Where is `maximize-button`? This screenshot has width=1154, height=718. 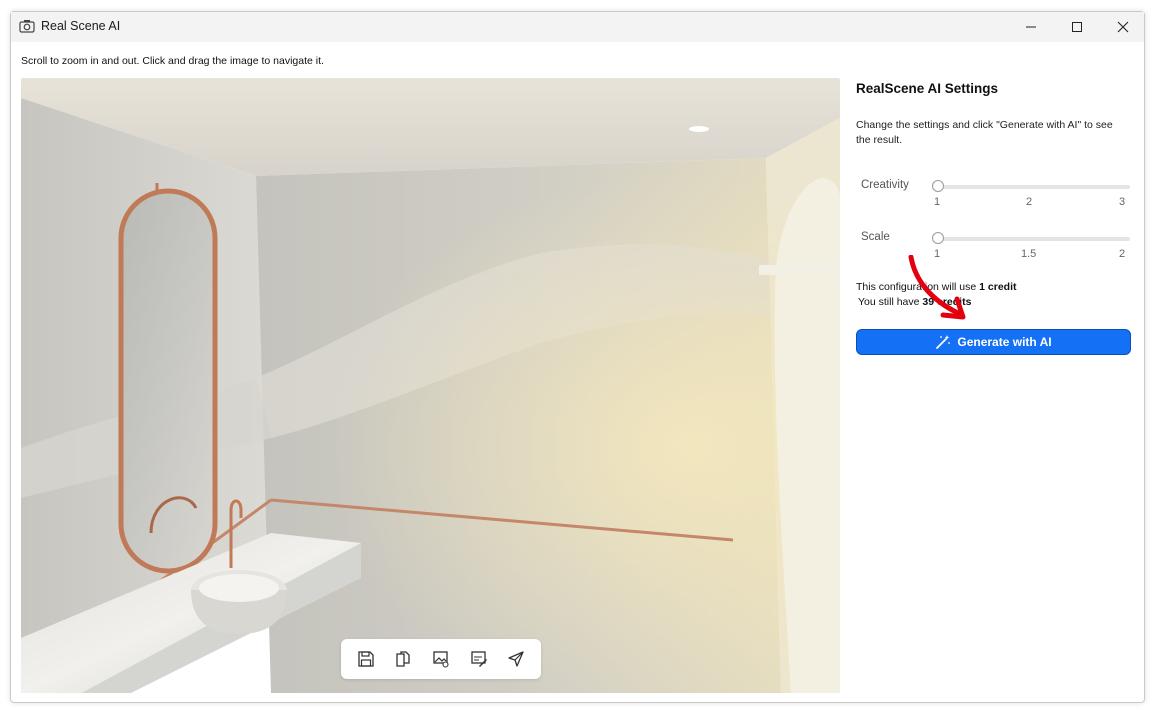 maximize-button is located at coordinates (1077, 27).